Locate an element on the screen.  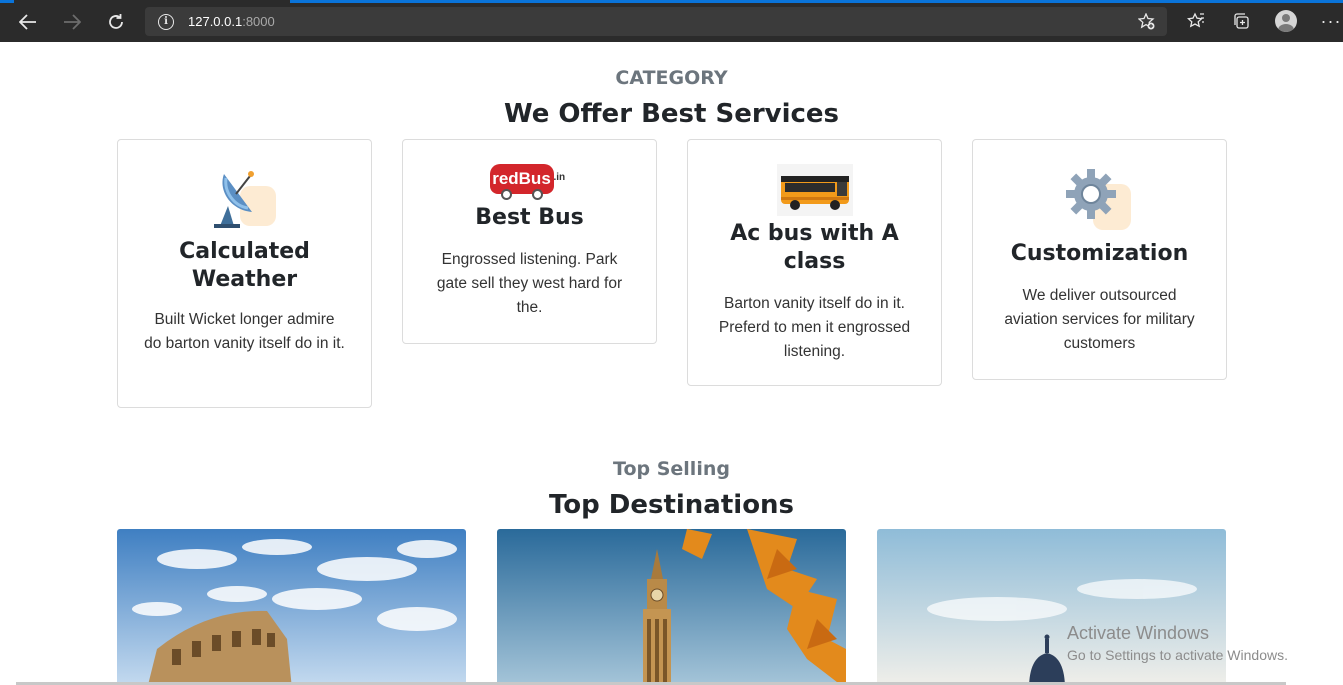
page-load-progress is located at coordinates (671, 1).